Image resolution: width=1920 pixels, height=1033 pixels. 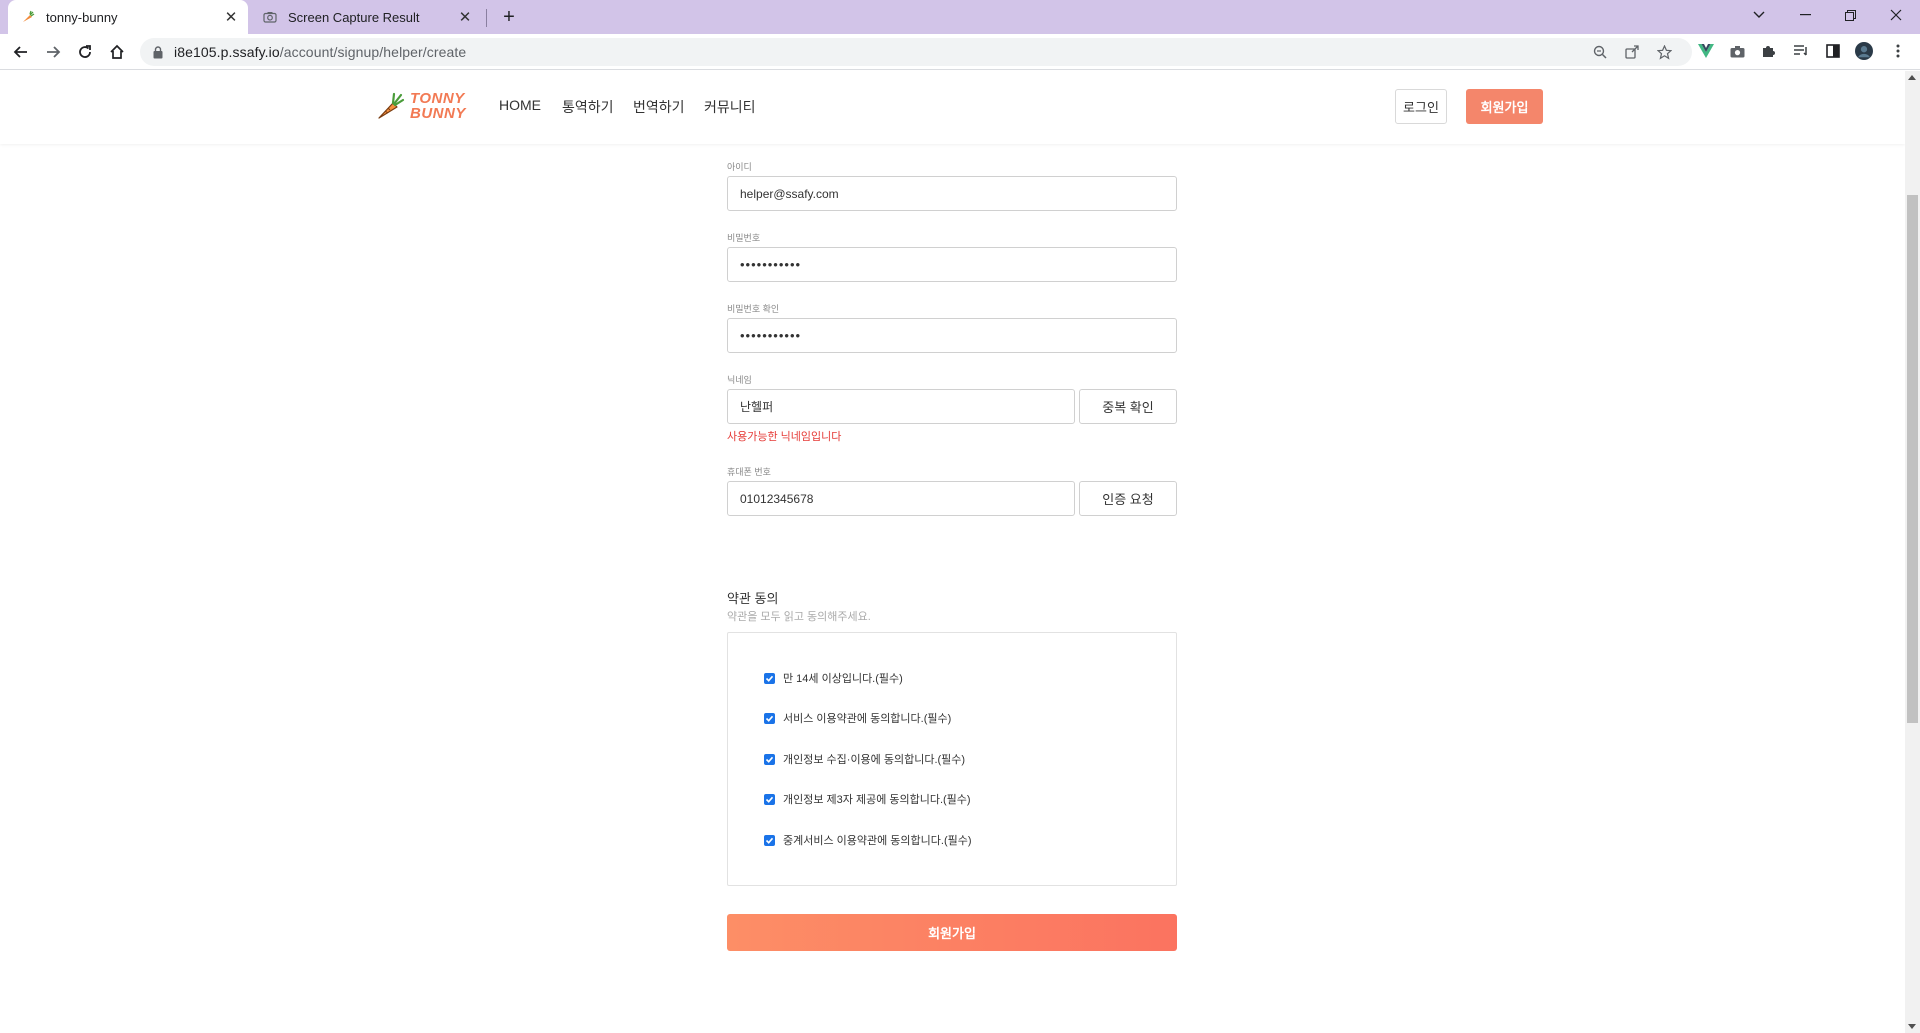 I want to click on nav-interpret: 통역하기, so click(x=588, y=107).